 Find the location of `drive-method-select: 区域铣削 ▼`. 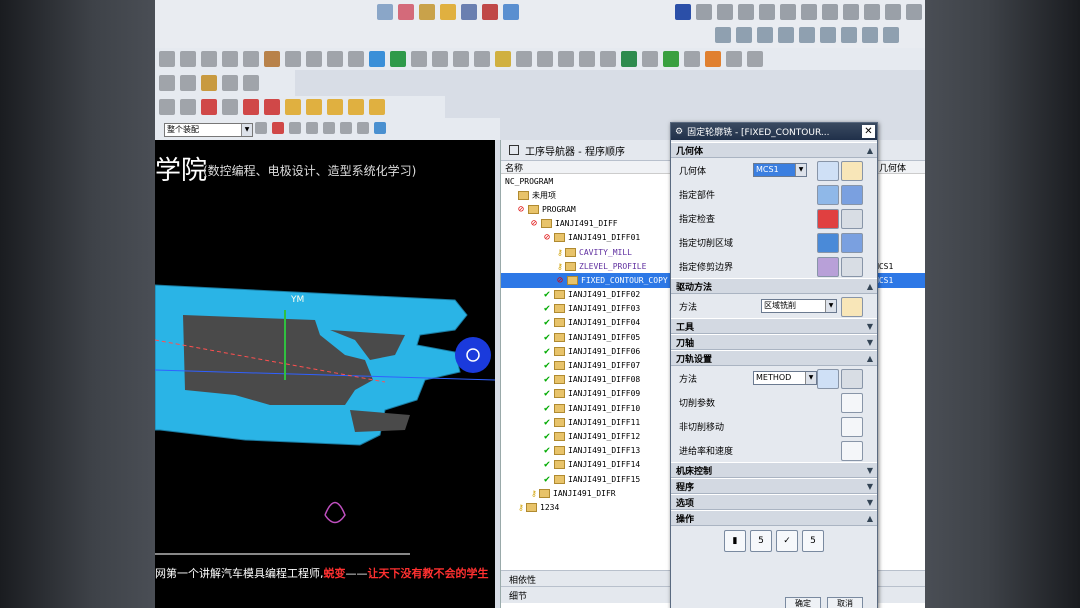

drive-method-select: 区域铣削 ▼ is located at coordinates (799, 306).